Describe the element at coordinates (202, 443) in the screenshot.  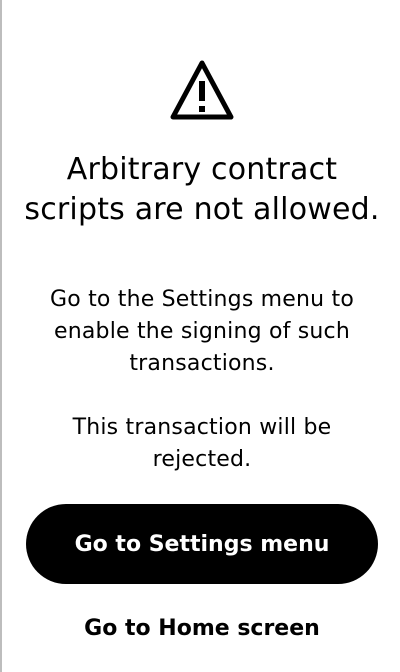
I see `rejection-notice: This transaction will be rejected.` at that location.